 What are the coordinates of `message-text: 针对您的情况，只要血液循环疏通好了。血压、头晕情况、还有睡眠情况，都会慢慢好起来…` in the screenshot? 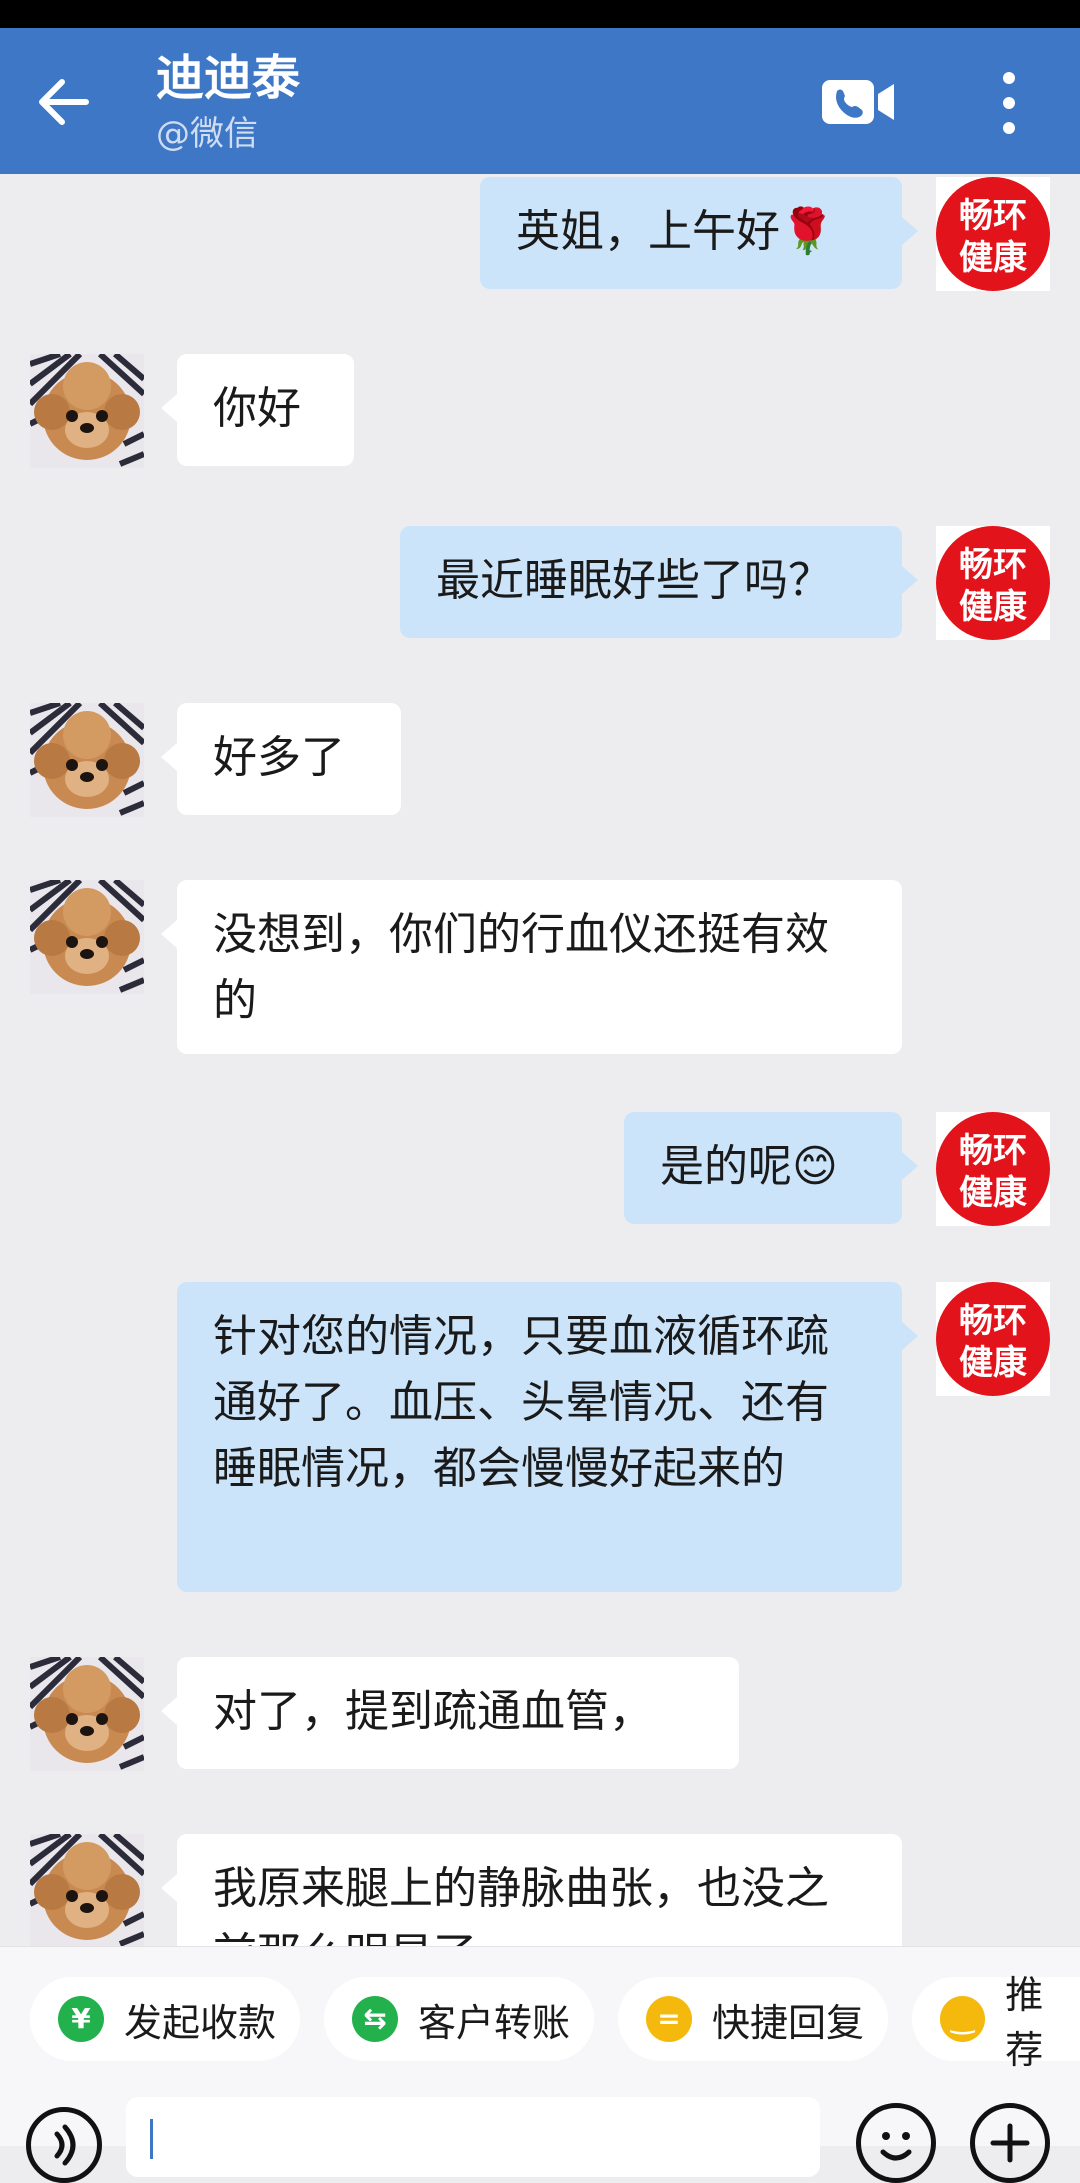 It's located at (521, 1402).